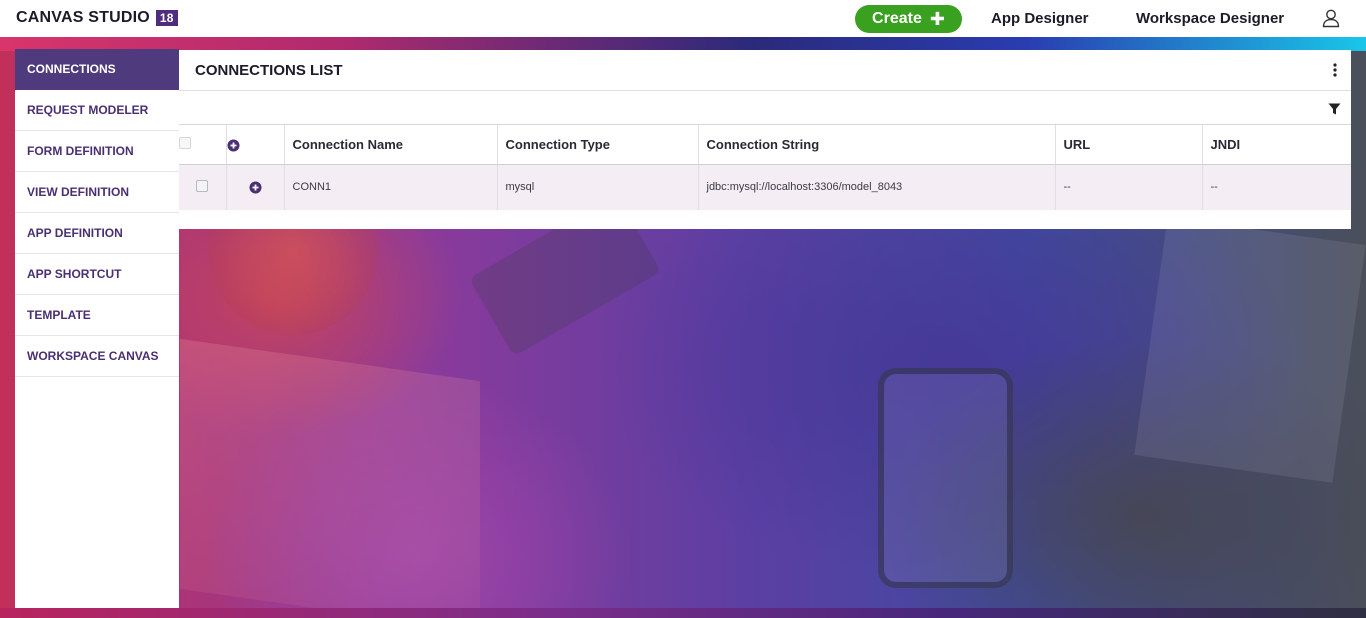  I want to click on add-circle-icon, so click(233, 145).